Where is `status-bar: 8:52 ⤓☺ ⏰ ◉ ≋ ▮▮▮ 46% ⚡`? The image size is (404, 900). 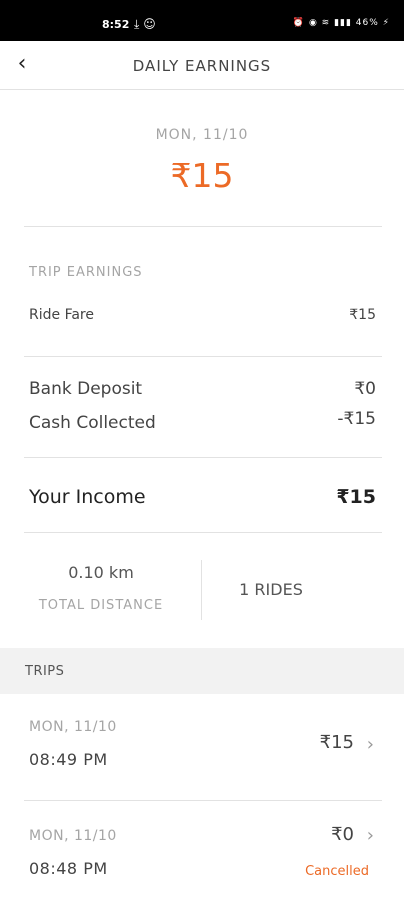
status-bar: 8:52 ⤓☺ ⏰ ◉ ≋ ▮▮▮ 46% ⚡ is located at coordinates (202, 20).